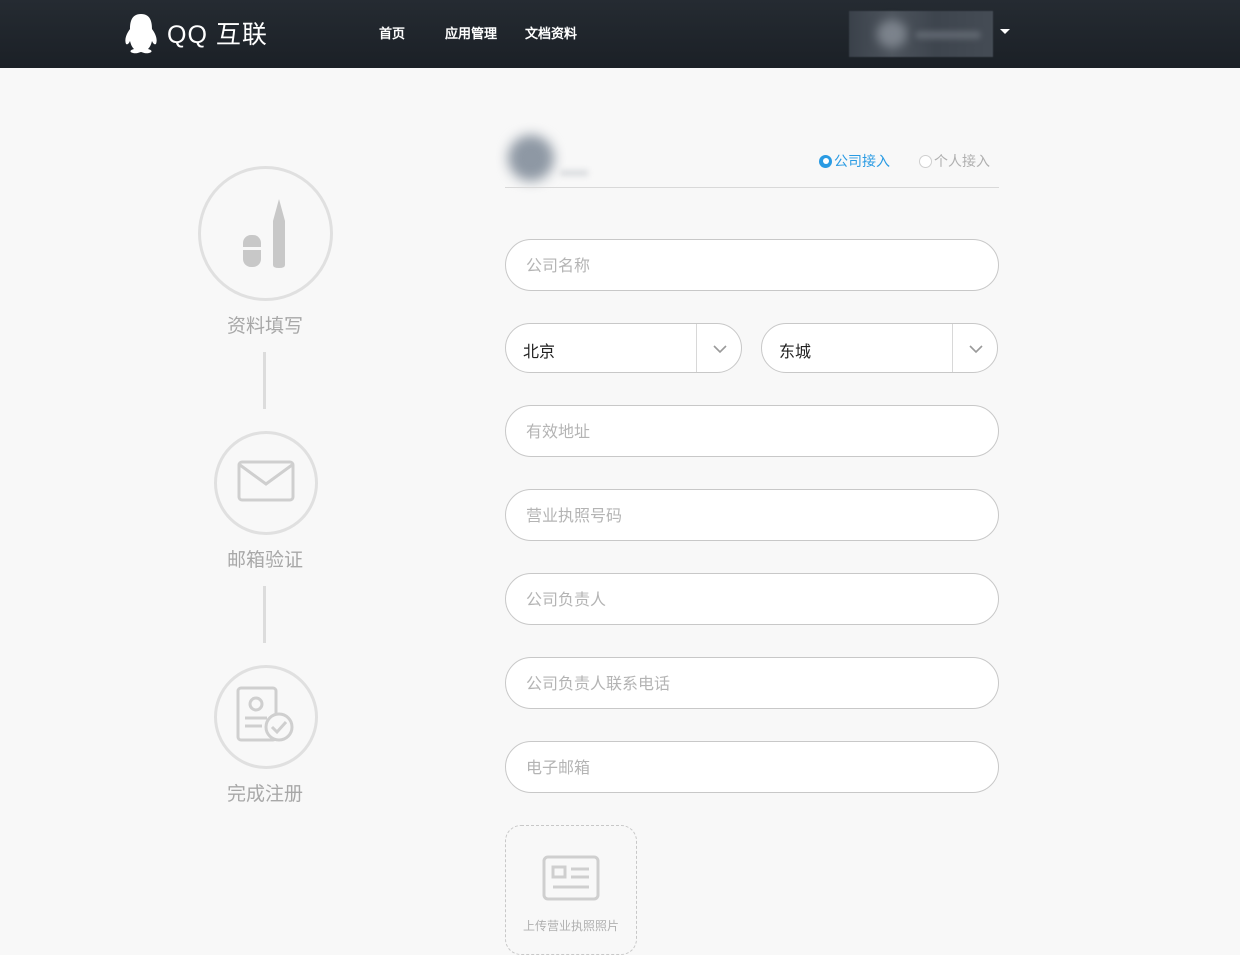  I want to click on form-header-divider, so click(752, 187).